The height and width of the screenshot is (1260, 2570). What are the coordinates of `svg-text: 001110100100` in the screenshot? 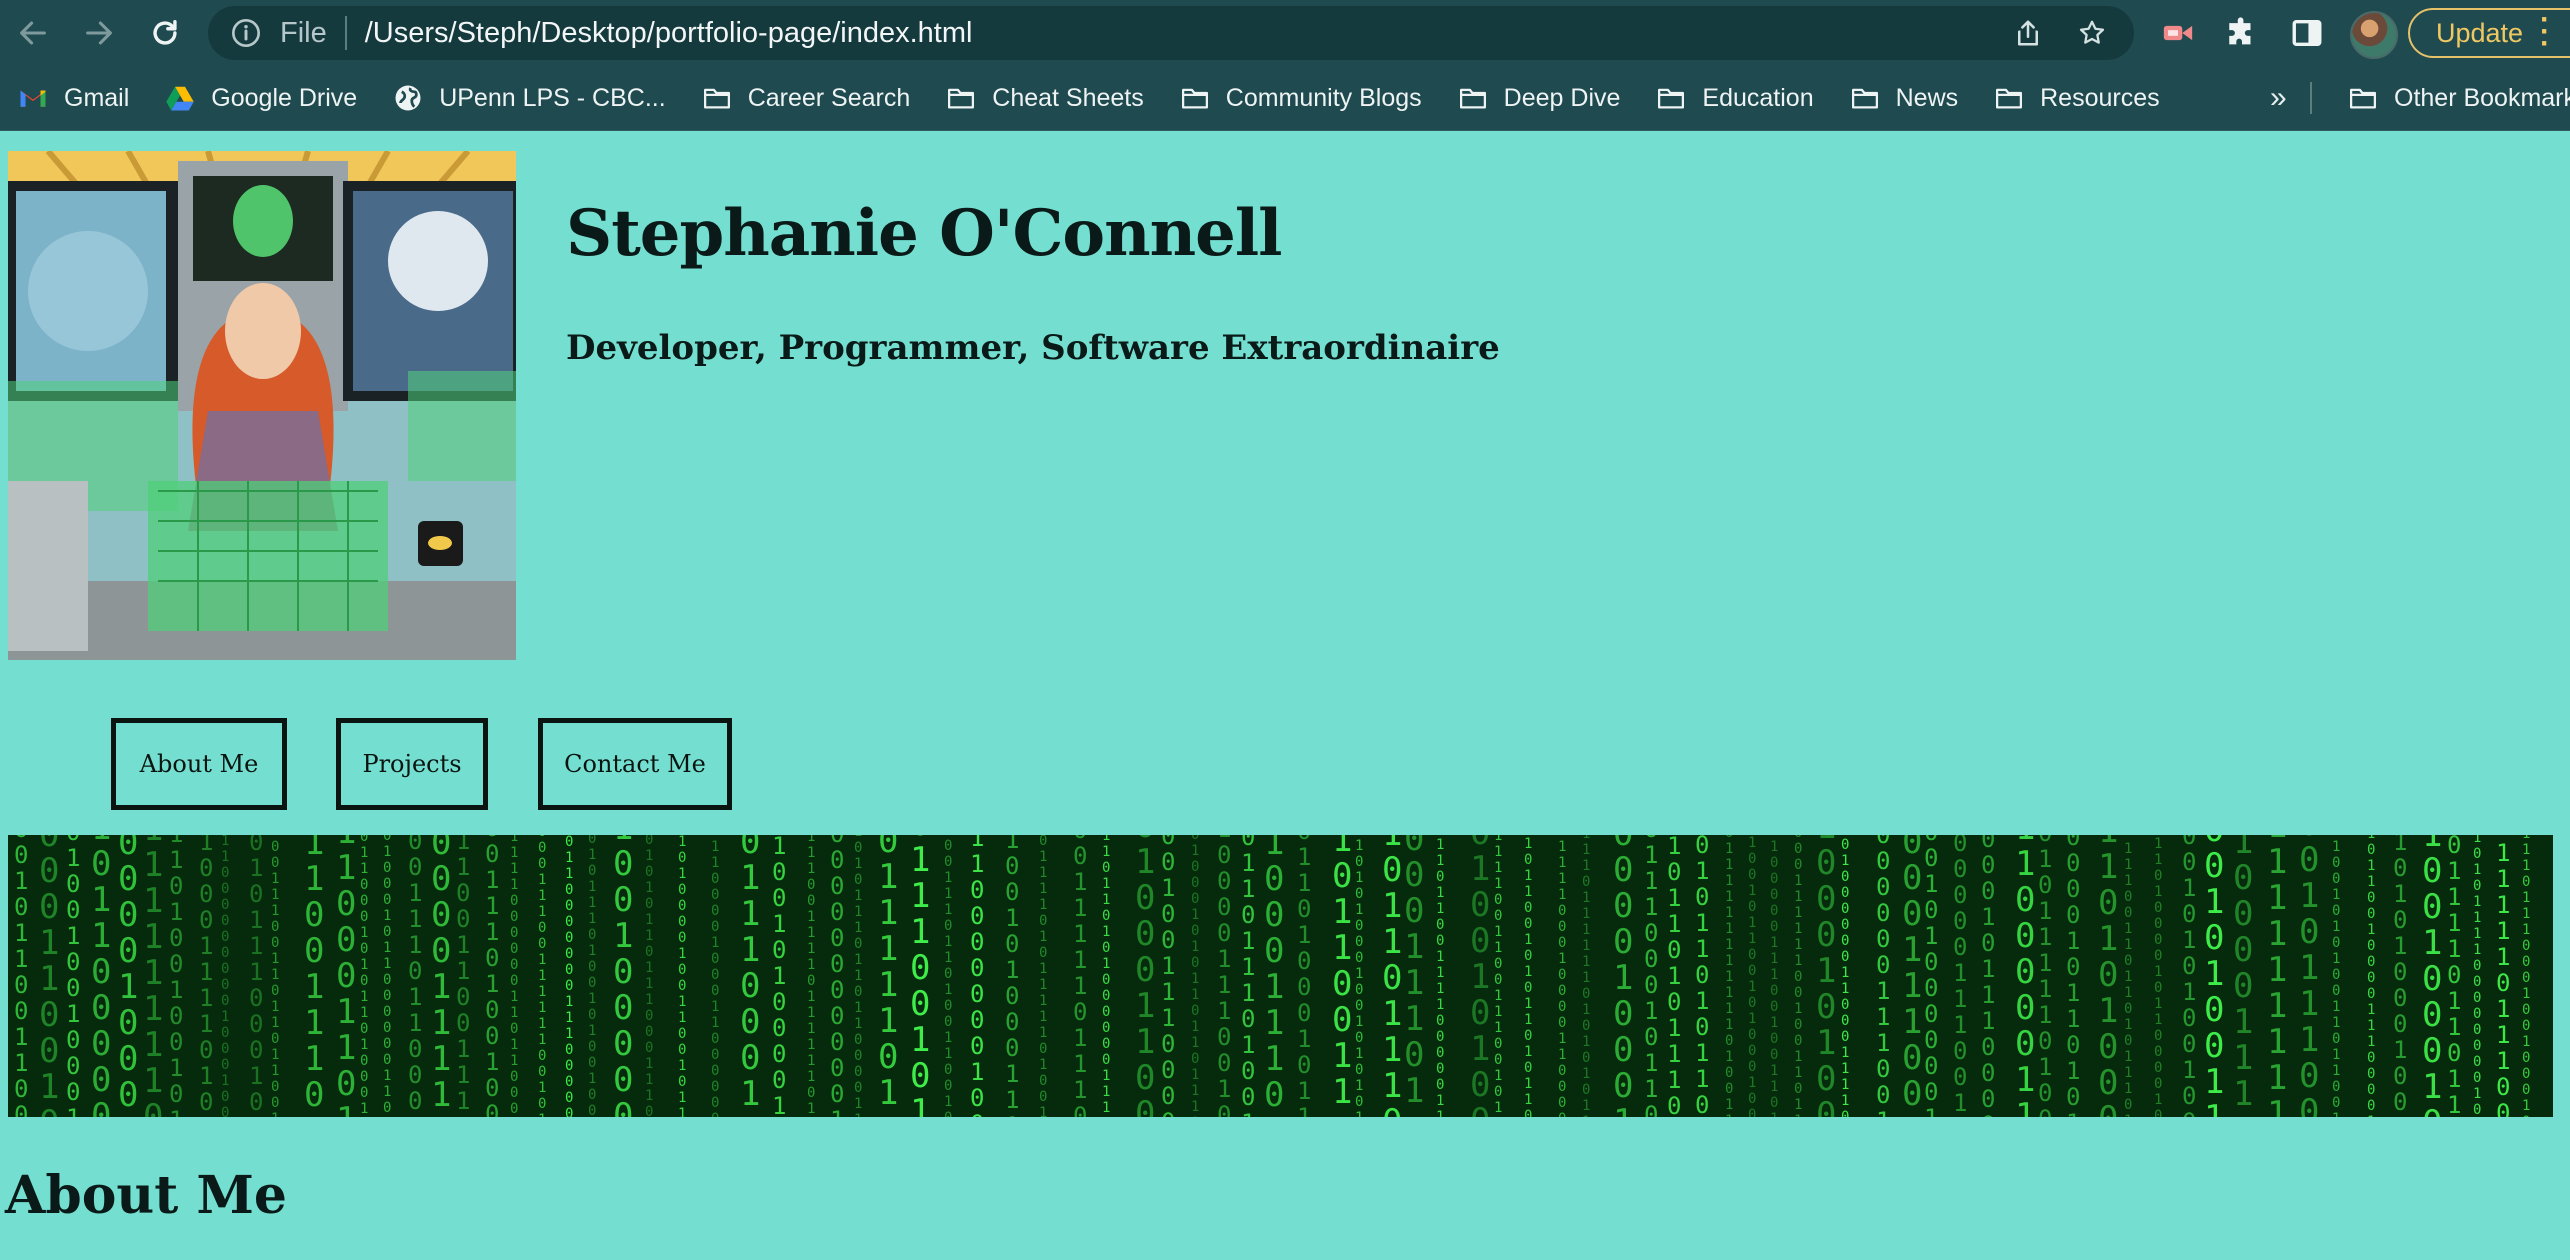 It's located at (492, 976).